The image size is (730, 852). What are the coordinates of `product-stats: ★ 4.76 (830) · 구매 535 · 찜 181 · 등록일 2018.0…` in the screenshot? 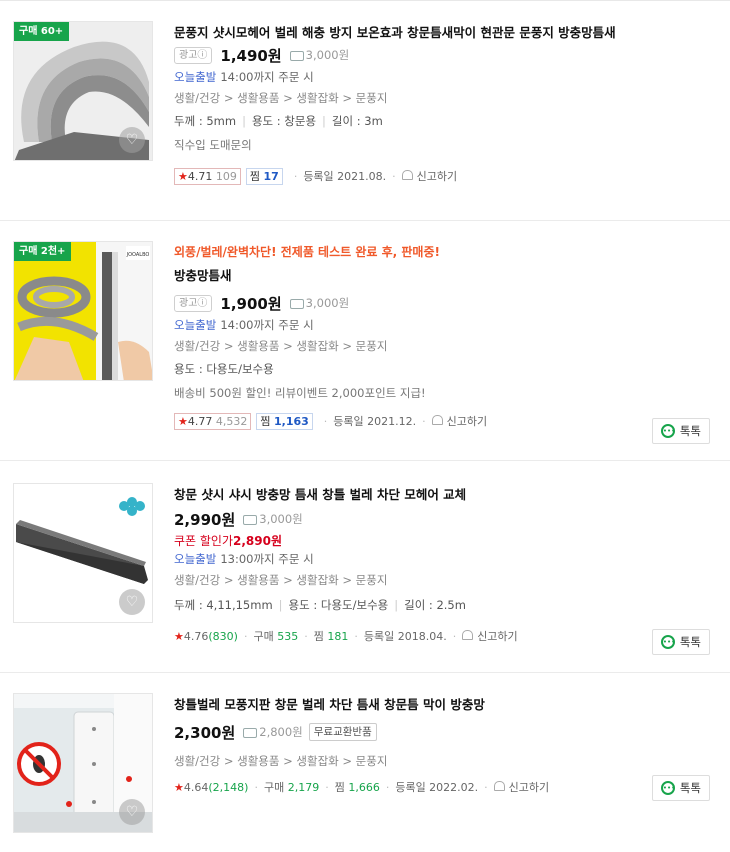 It's located at (442, 636).